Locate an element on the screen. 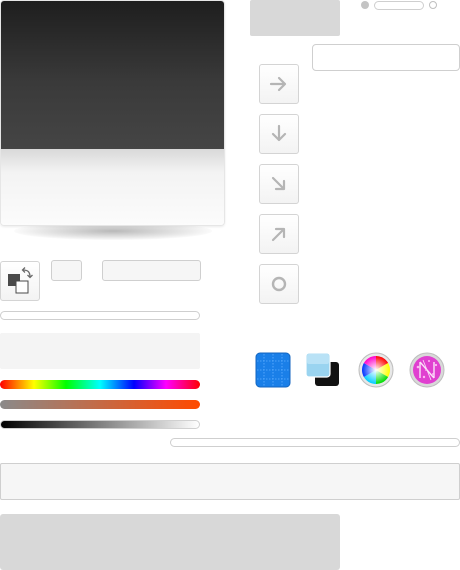 The width and height of the screenshot is (460, 570). radial-icon is located at coordinates (279, 284).